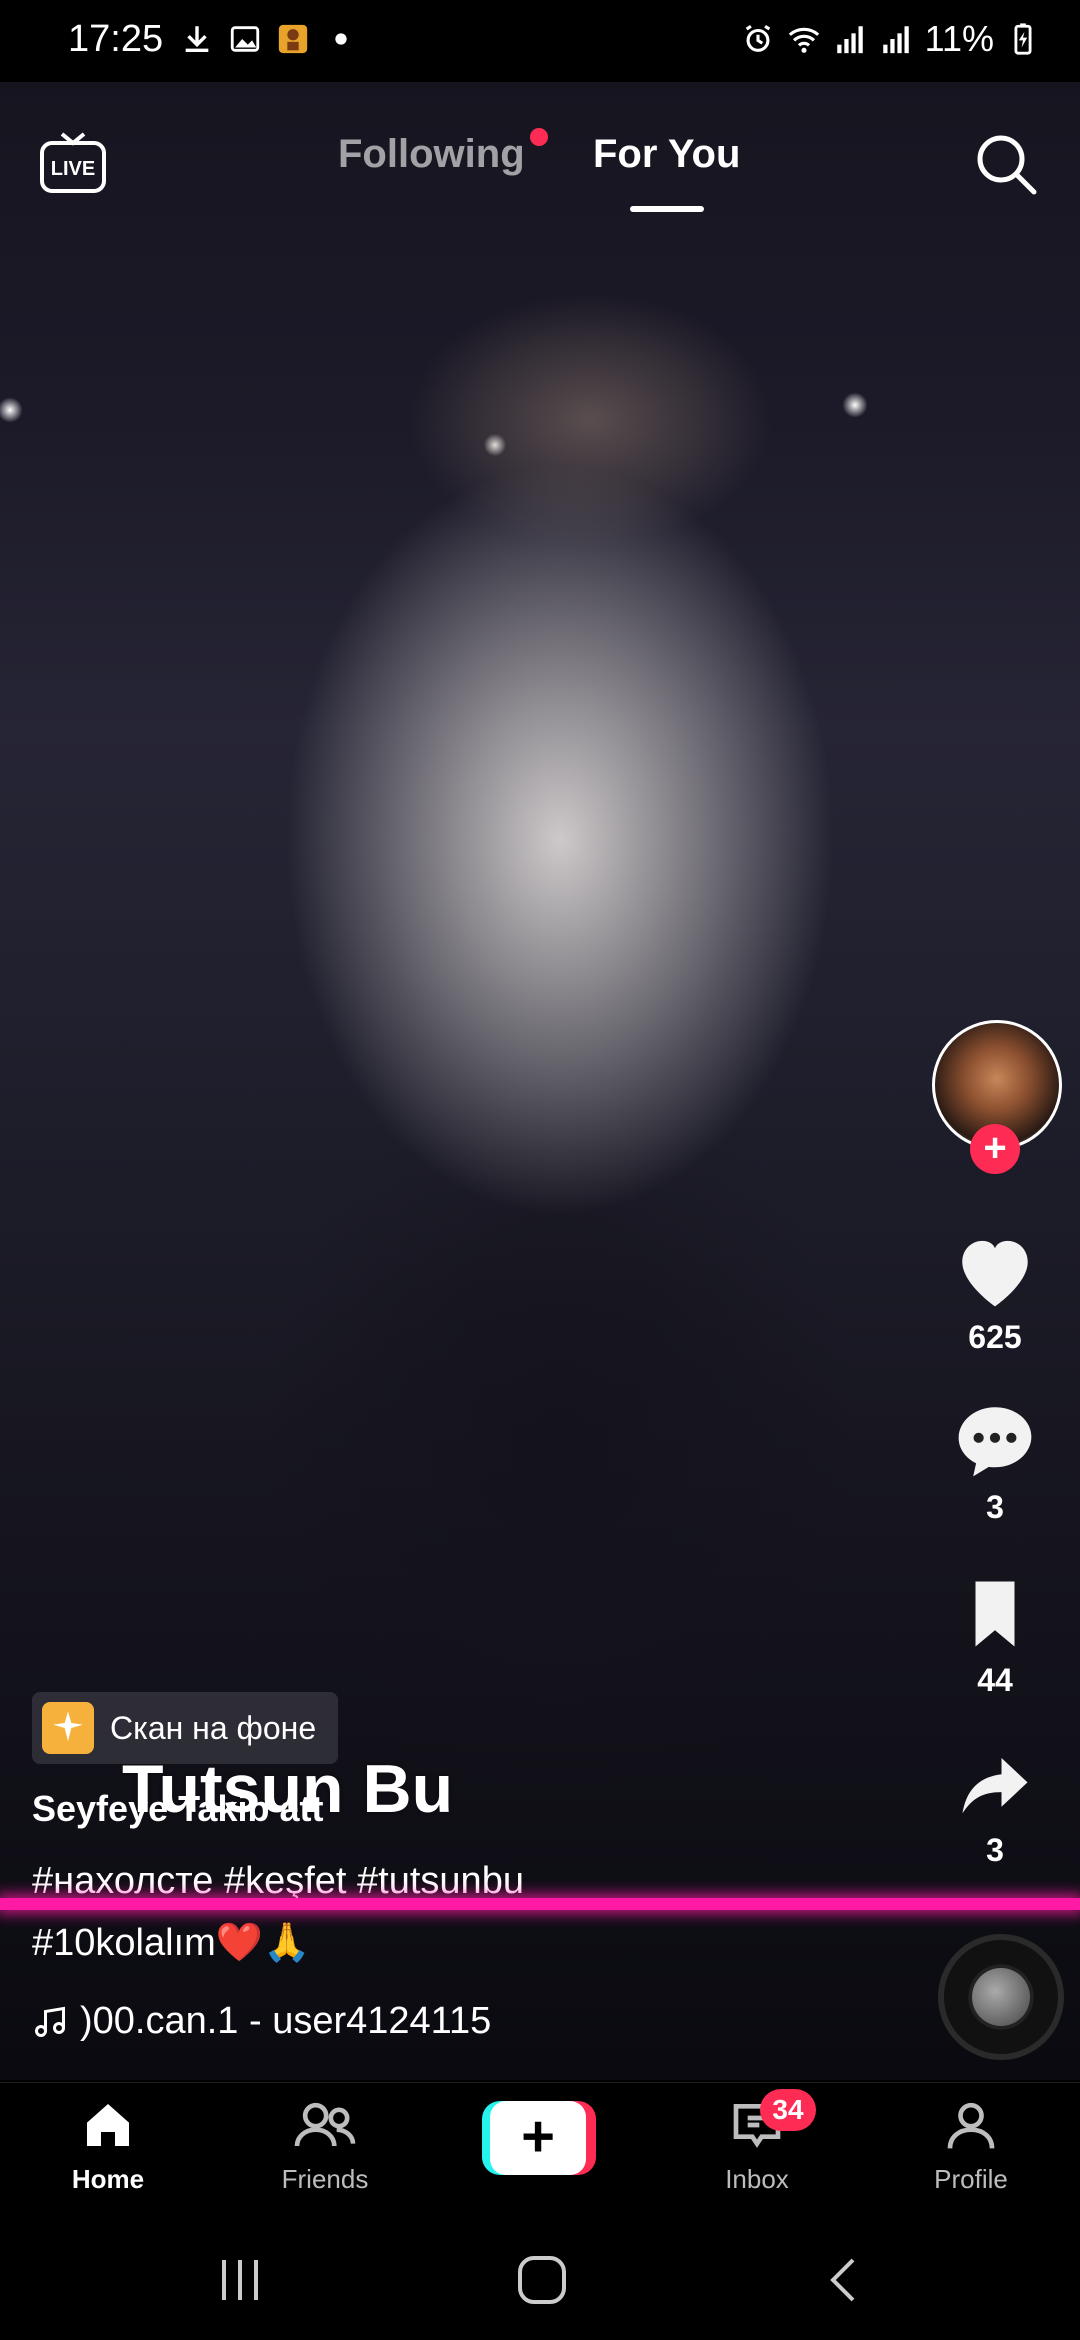 Image resolution: width=1080 pixels, height=2340 pixels. What do you see at coordinates (995, 1614) in the screenshot?
I see `bookmark-icon` at bounding box center [995, 1614].